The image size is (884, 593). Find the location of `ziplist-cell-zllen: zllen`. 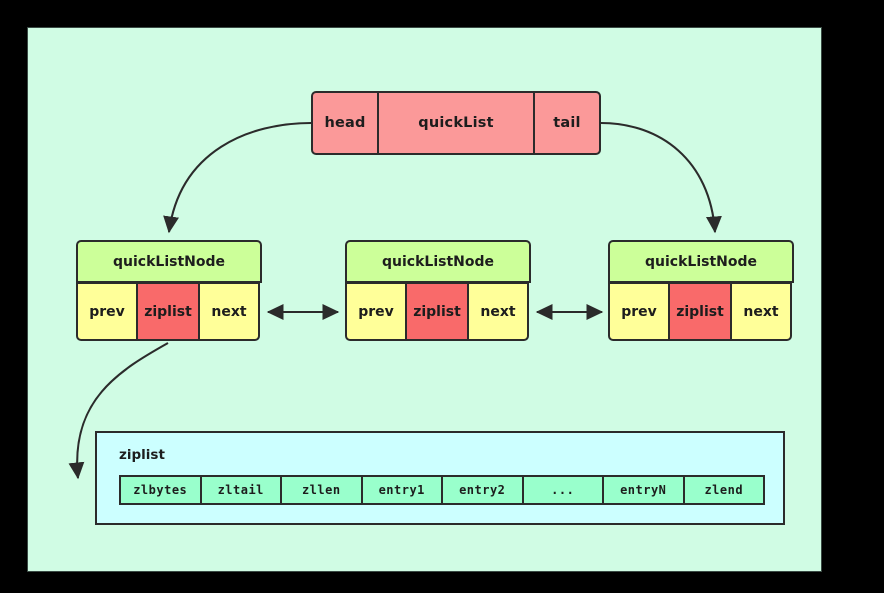

ziplist-cell-zllen: zllen is located at coordinates (321, 490).